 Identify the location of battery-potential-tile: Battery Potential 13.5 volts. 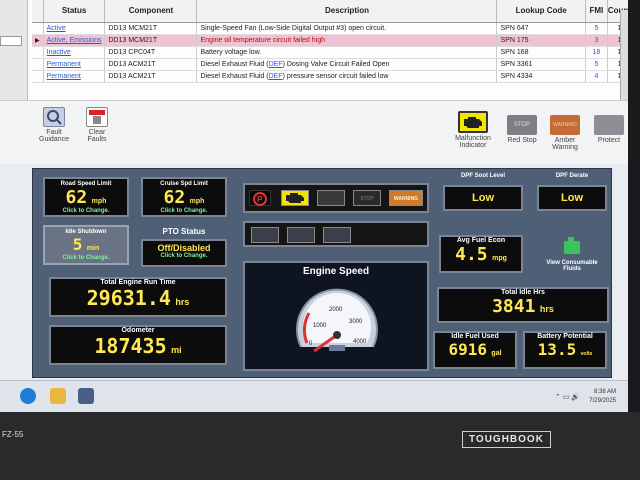
(565, 350).